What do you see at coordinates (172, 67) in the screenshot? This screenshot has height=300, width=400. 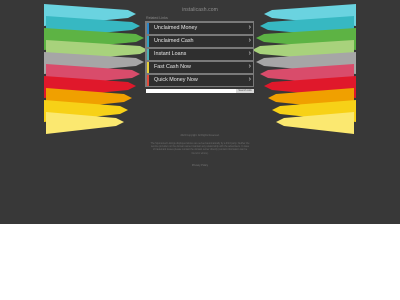 I see `link-label: Fast Cash Now` at bounding box center [172, 67].